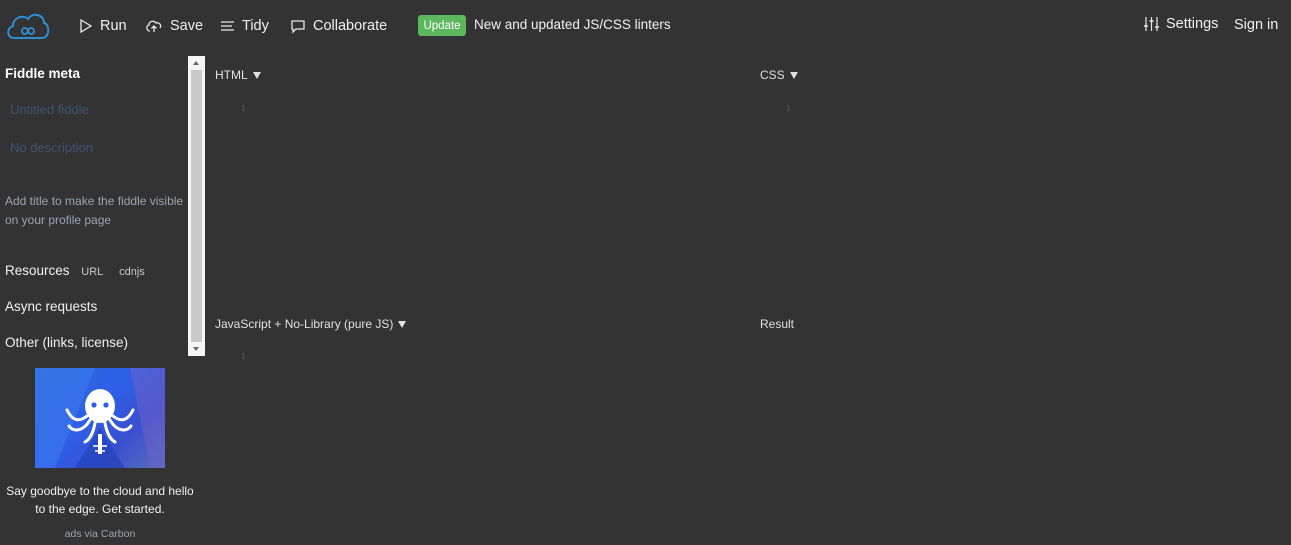 The width and height of the screenshot is (1291, 545). I want to click on other-links-section: Other (links, license), so click(66, 342).